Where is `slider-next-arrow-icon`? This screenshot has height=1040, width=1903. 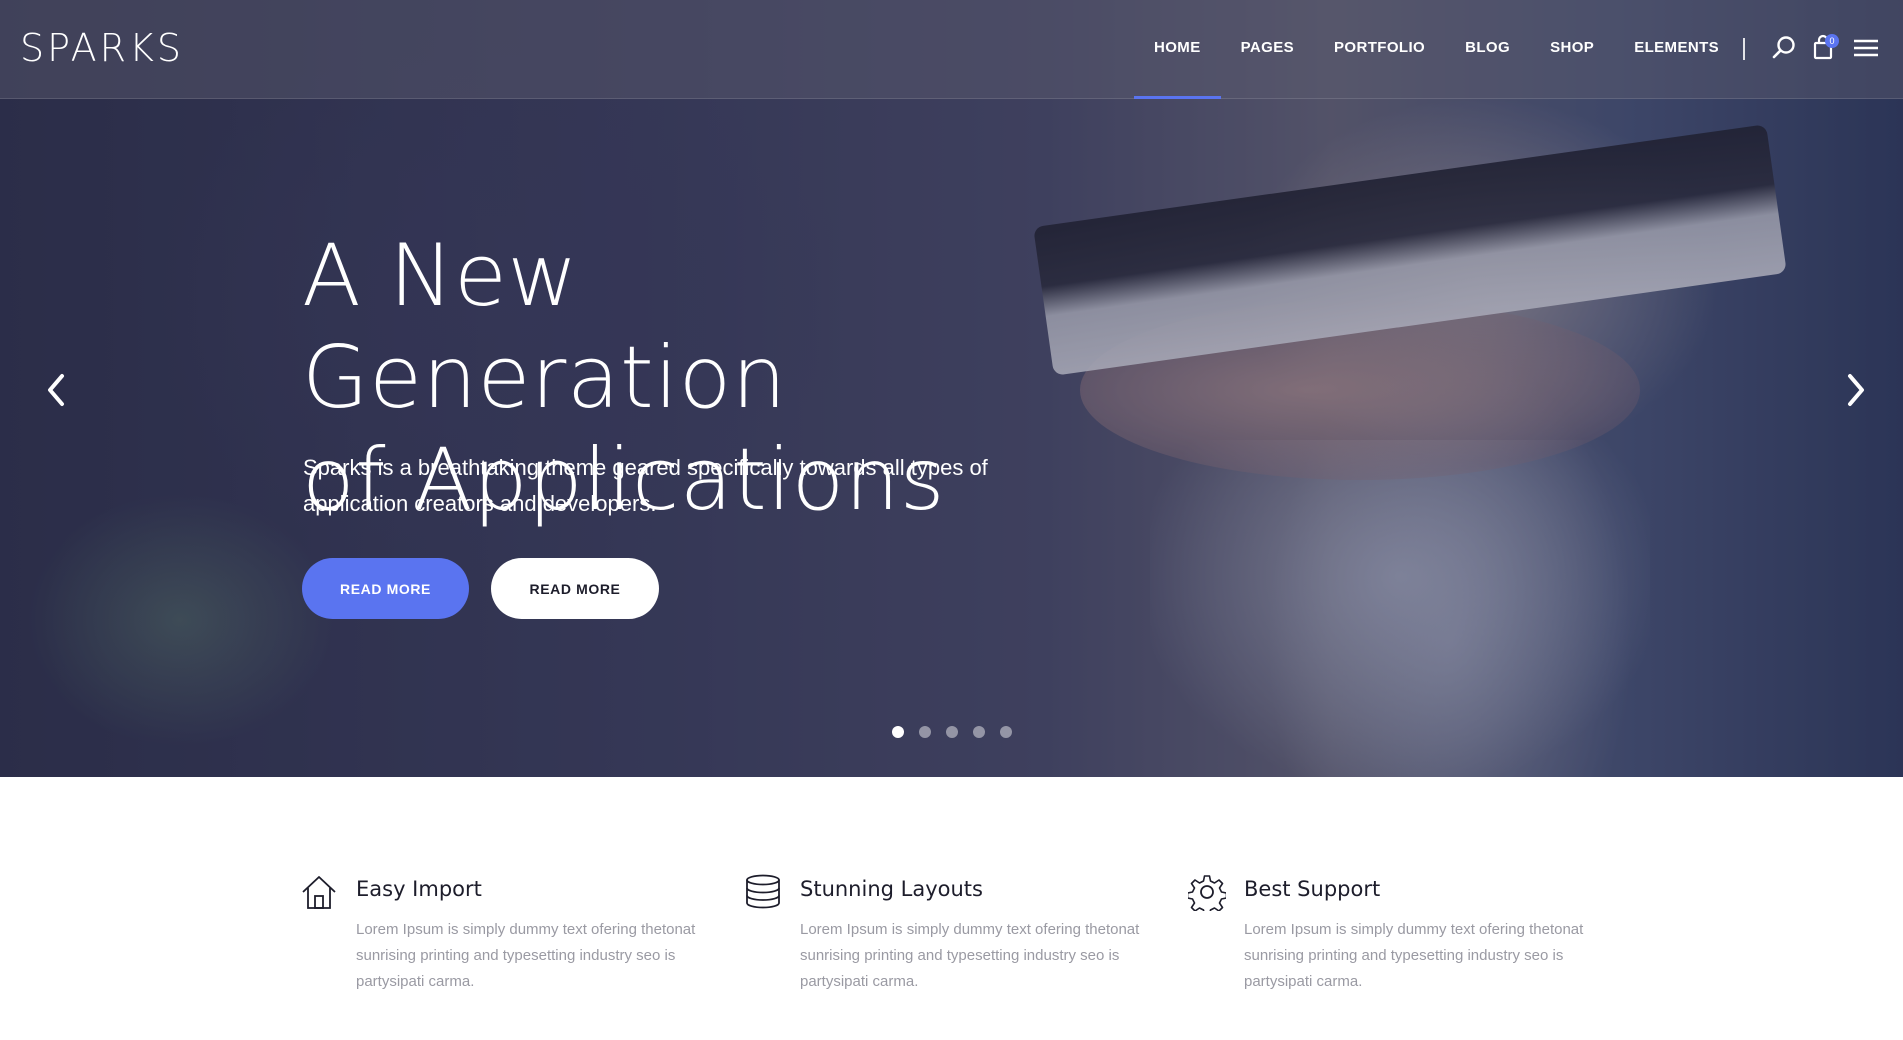
slider-next-arrow-icon is located at coordinates (1855, 390).